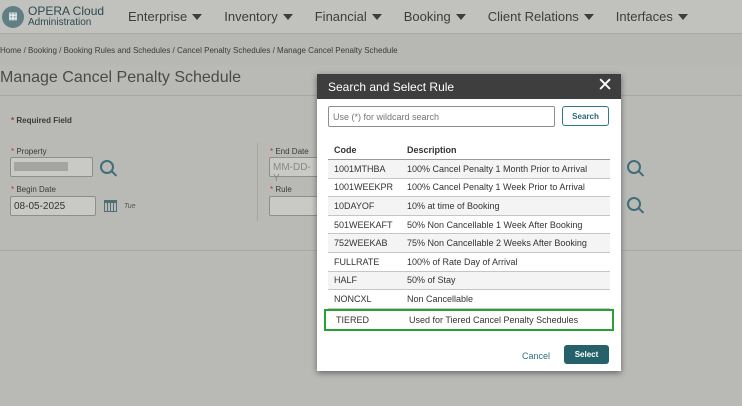 The image size is (742, 406). Describe the element at coordinates (257, 182) in the screenshot. I see `divider` at that location.